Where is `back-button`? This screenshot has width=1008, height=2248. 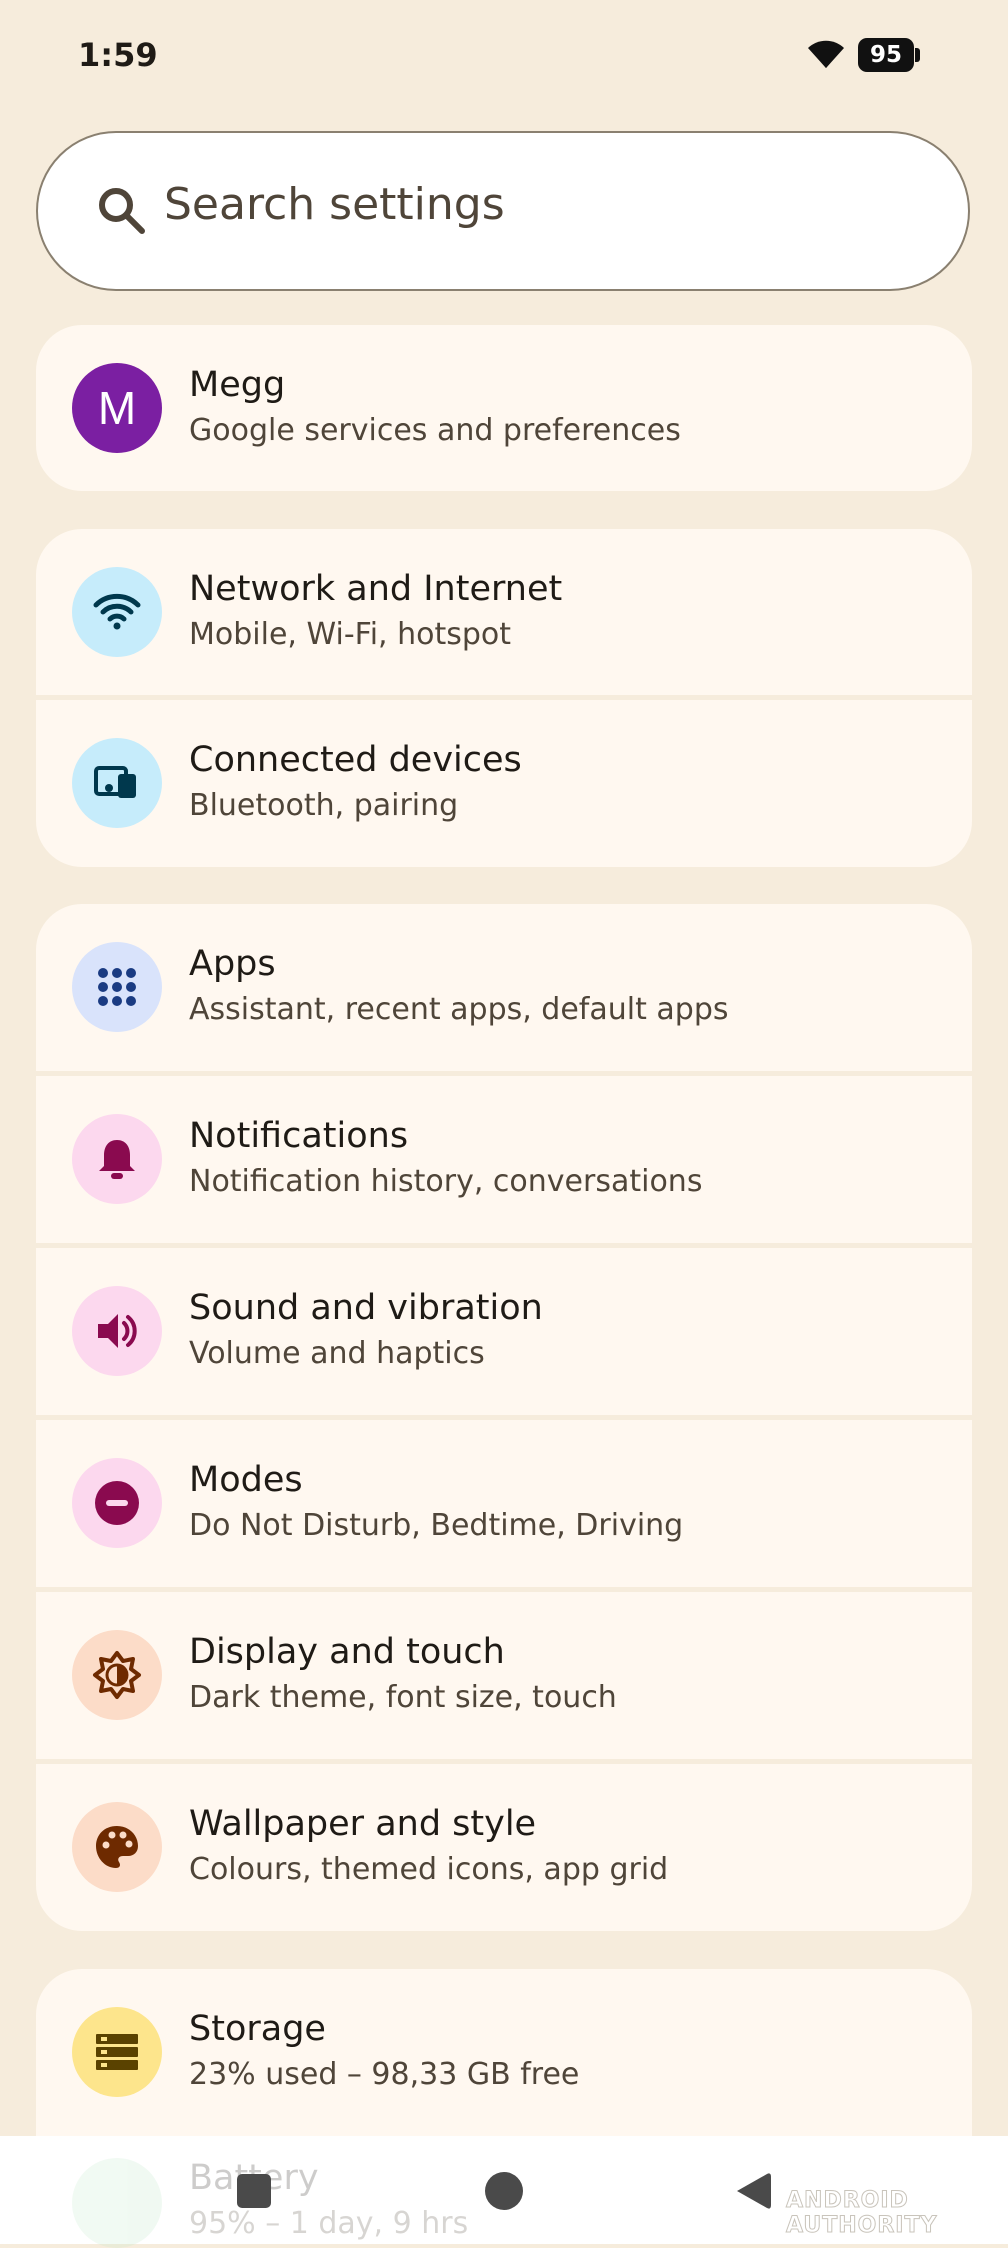
back-button is located at coordinates (753, 2191).